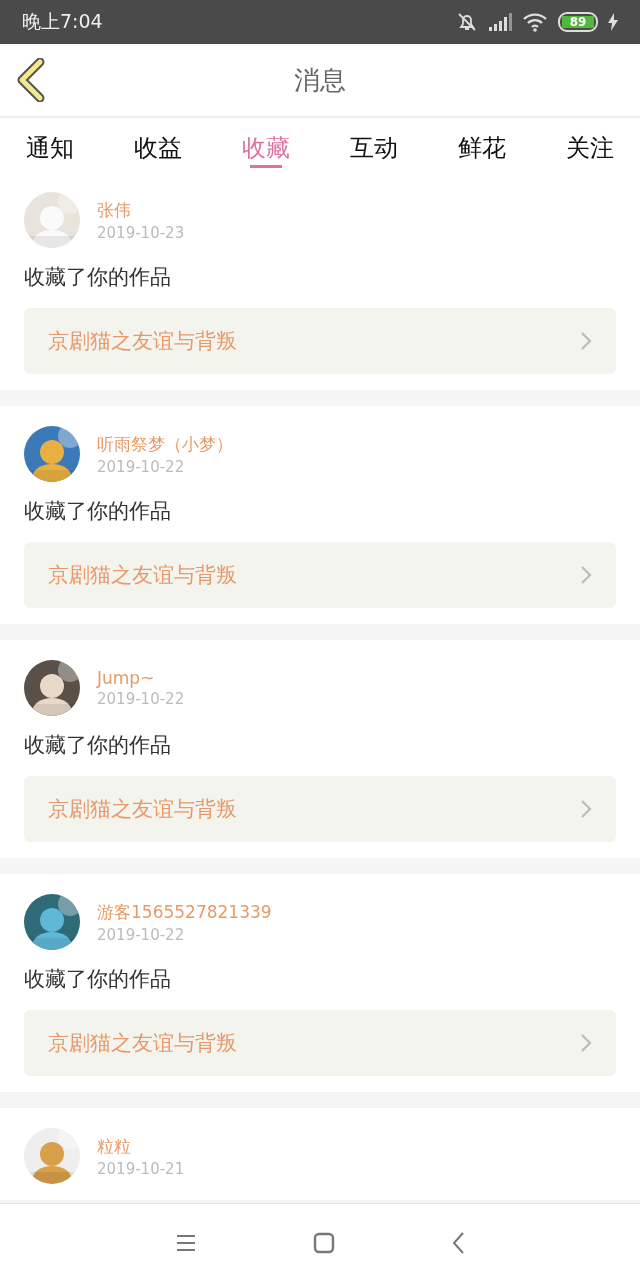 Image resolution: width=640 pixels, height=1280 pixels. Describe the element at coordinates (165, 444) in the screenshot. I see `user-name: 听雨祭梦（小梦）` at that location.